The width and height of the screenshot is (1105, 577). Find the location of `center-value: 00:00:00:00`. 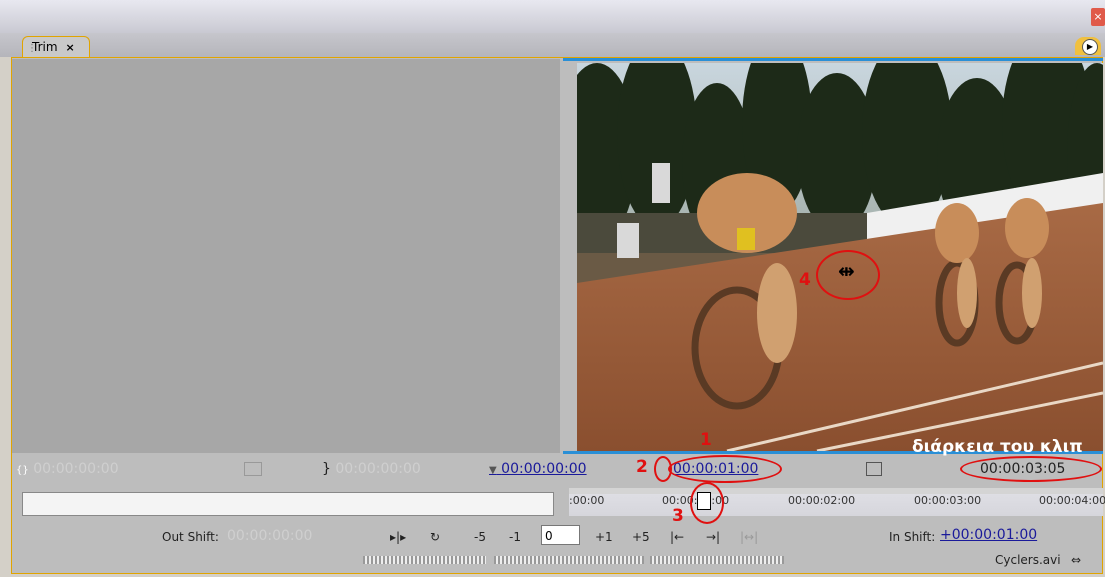

center-value: 00:00:00:00 is located at coordinates (544, 469).